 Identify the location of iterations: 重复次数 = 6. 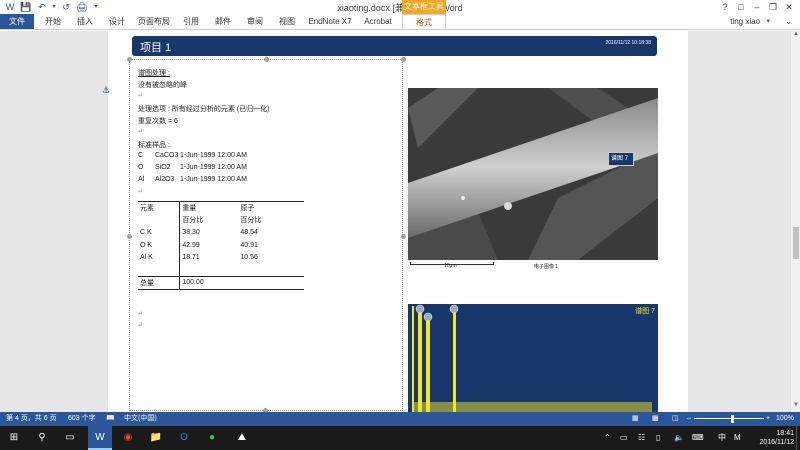
(158, 121).